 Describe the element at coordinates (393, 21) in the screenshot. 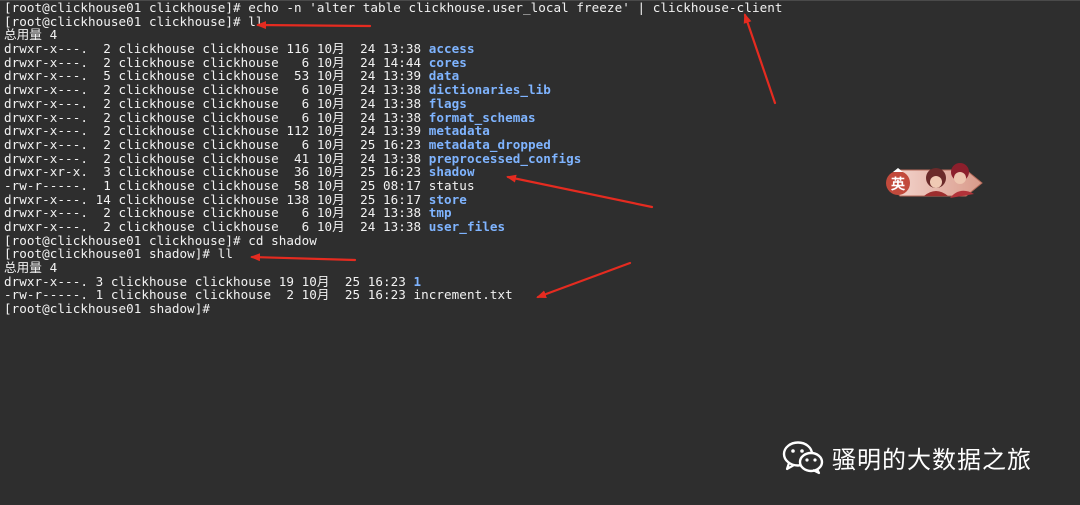

I see `terminal-line: [root@clickhouse01 clickhouse]# ll` at that location.